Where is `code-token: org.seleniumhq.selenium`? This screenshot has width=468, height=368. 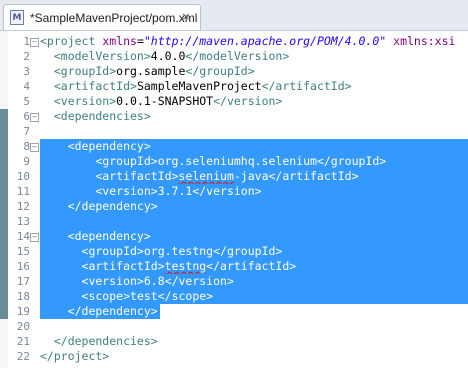
code-token: org.seleniumhq.selenium is located at coordinates (237, 161).